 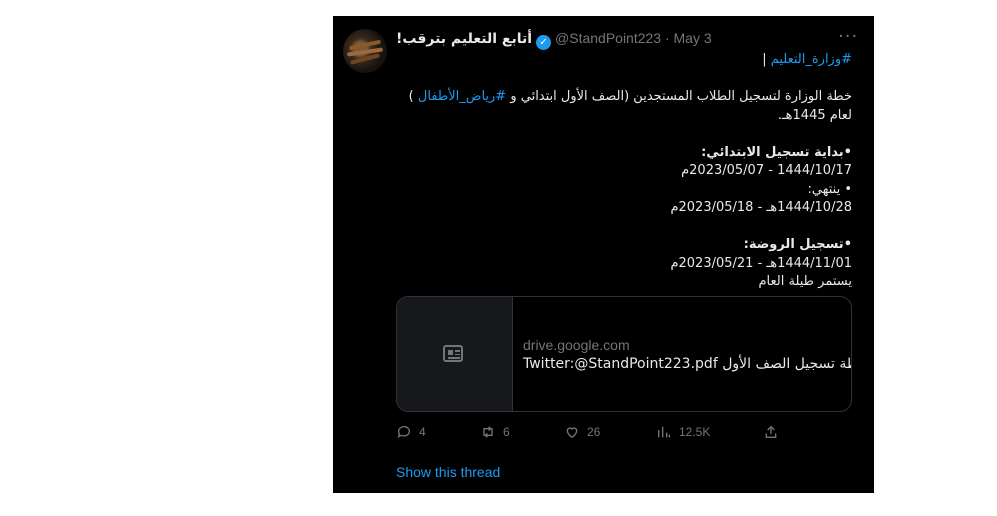 What do you see at coordinates (761, 207) in the screenshot?
I see `text-line: 1444/10/28هـ - 2023/05/18م` at bounding box center [761, 207].